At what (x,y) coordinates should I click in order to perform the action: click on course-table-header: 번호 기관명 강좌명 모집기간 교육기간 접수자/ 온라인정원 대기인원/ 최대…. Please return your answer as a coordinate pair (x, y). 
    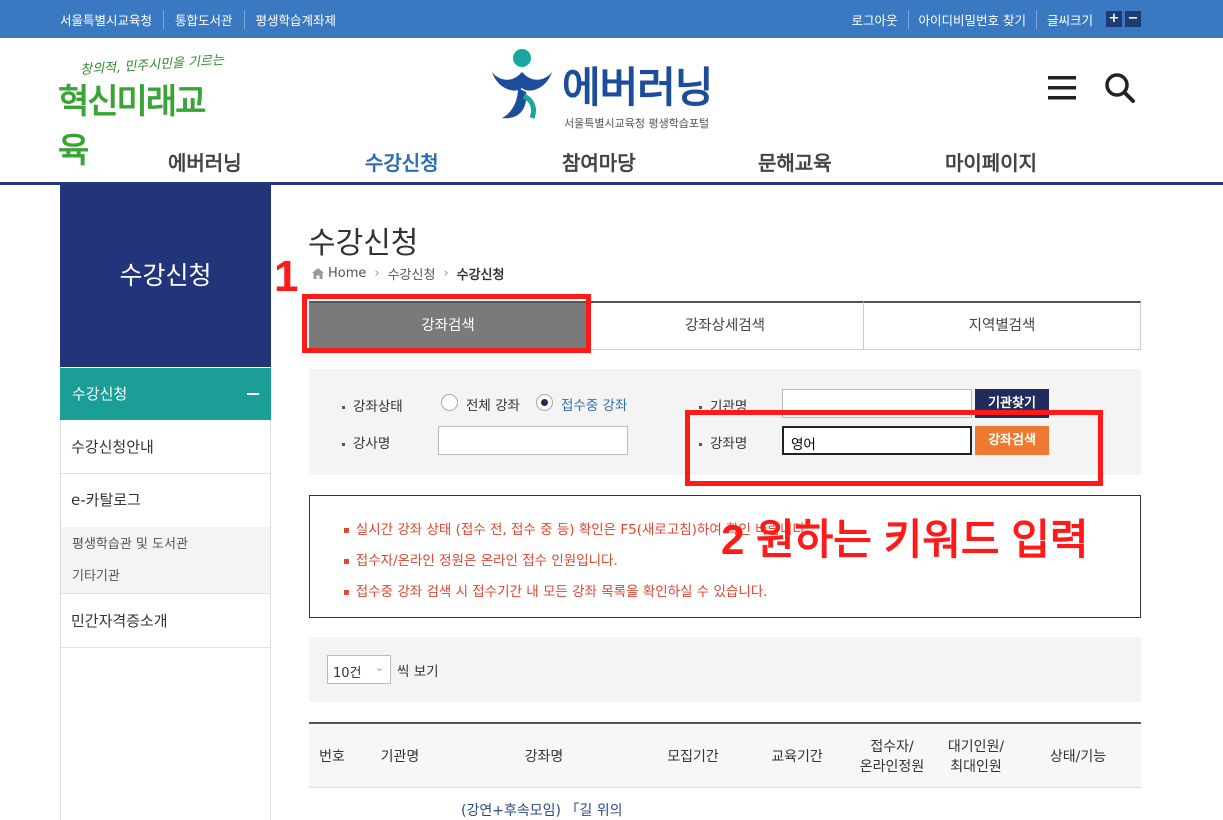
    Looking at the image, I should click on (725, 755).